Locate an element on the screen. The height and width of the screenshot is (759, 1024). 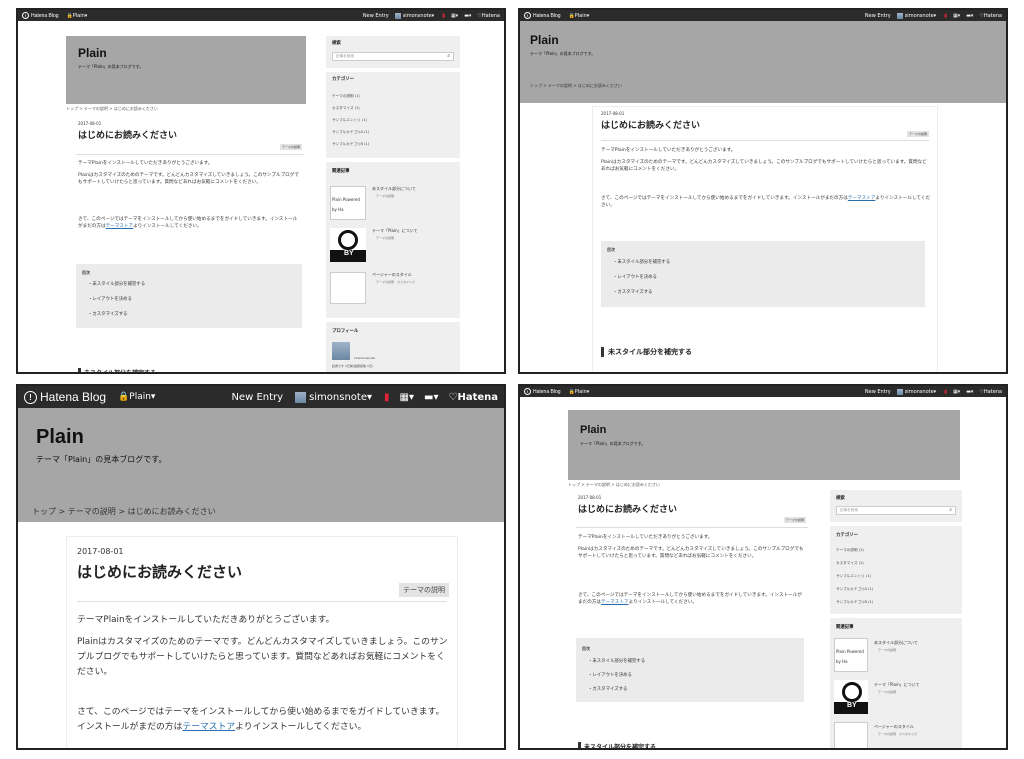
section-heading: 未スタイル部分を補完する is located at coordinates (117, 370).